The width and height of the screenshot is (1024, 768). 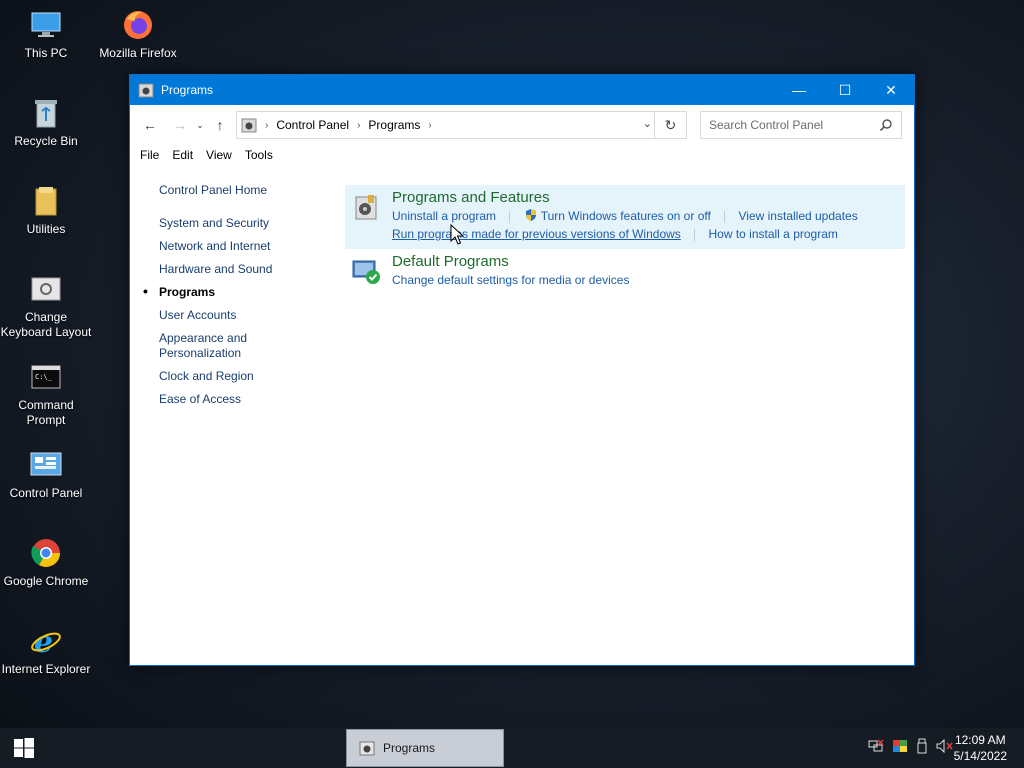 I want to click on desktop-icon-internet-explorer: e Internet Explorer, so click(x=47, y=650).